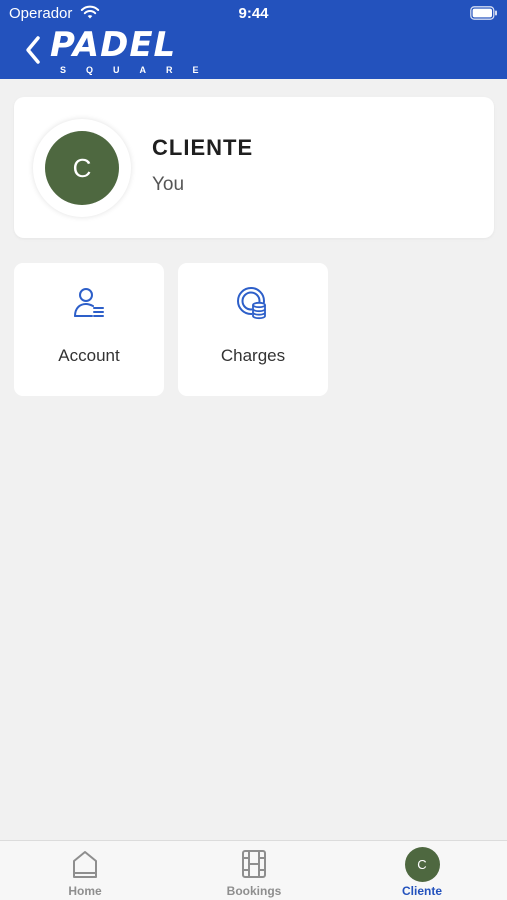 The image size is (507, 900). What do you see at coordinates (203, 147) in the screenshot?
I see `profile-name: CLIENTE` at bounding box center [203, 147].